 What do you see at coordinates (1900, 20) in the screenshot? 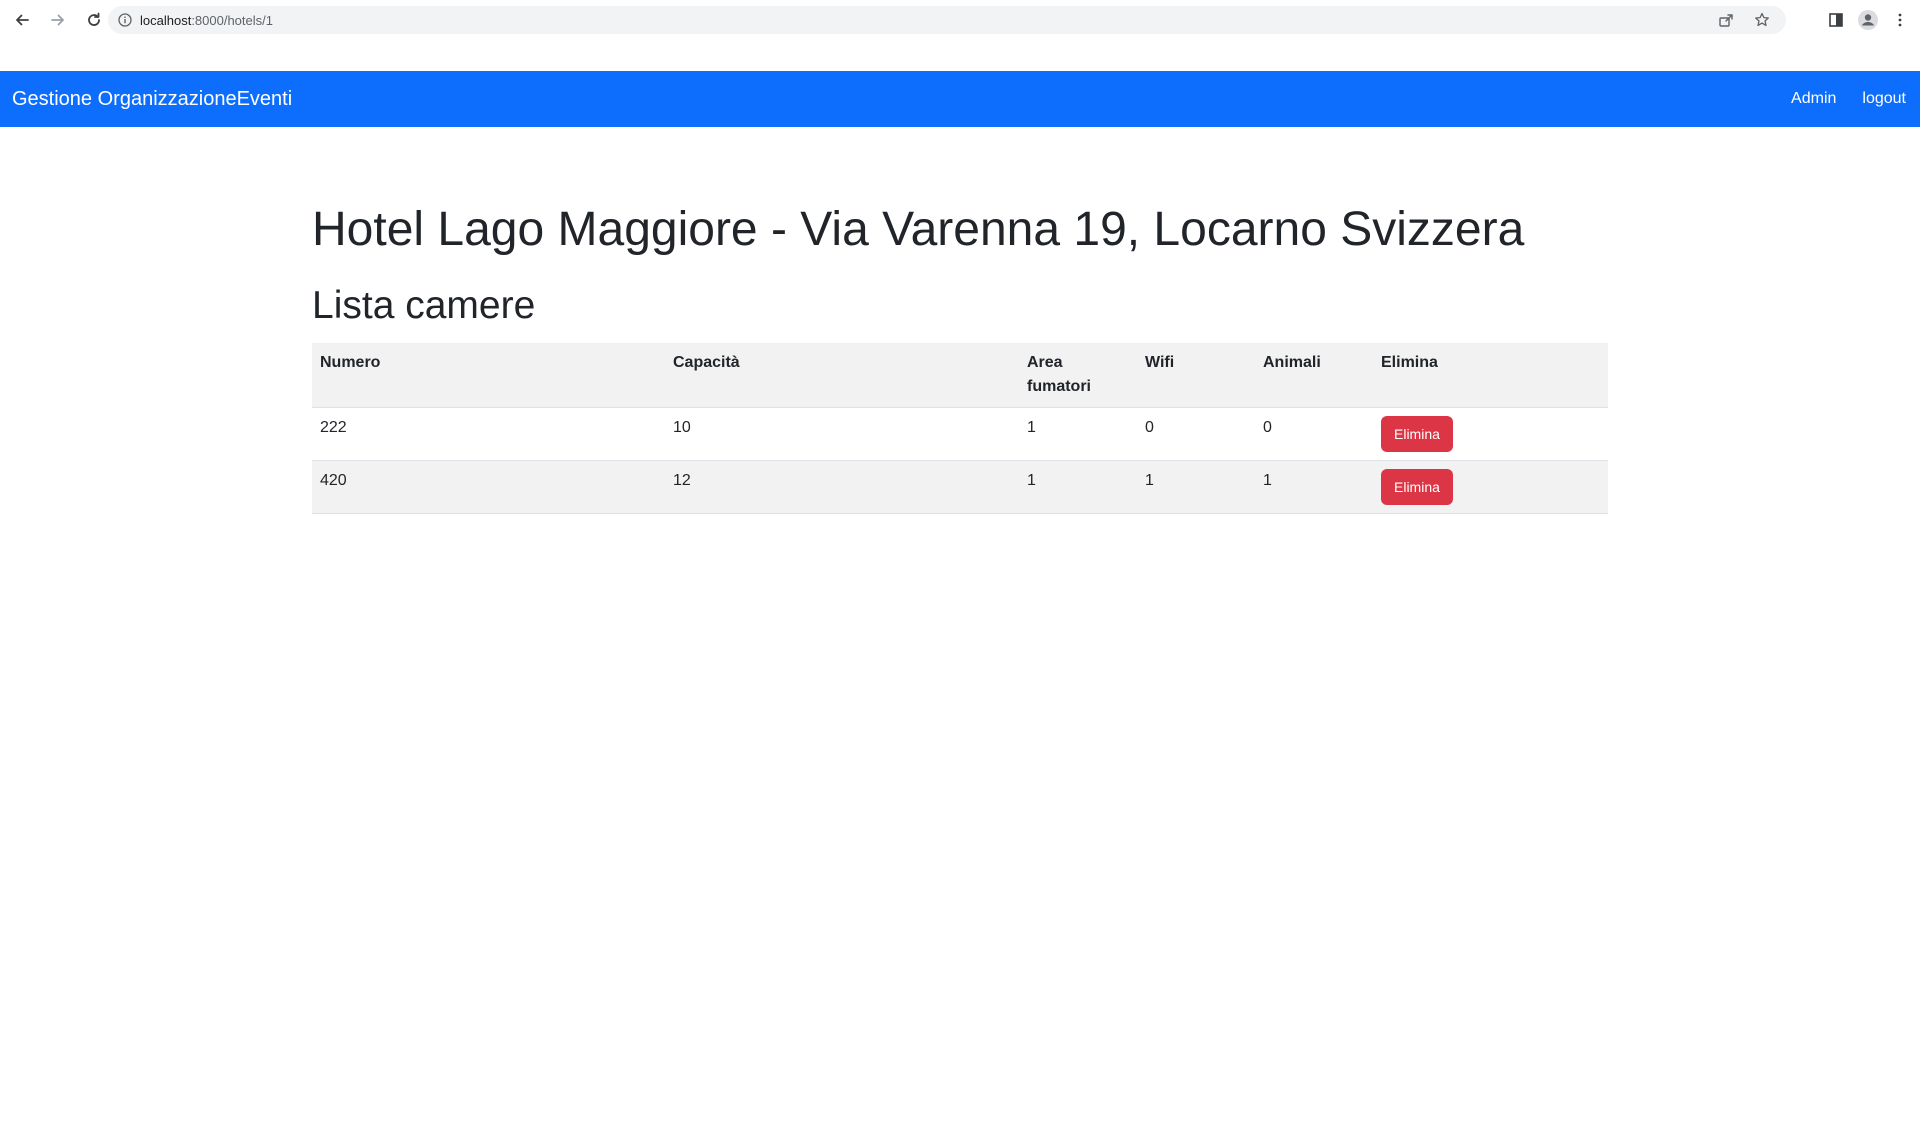
I see `menu-dots-icon` at bounding box center [1900, 20].